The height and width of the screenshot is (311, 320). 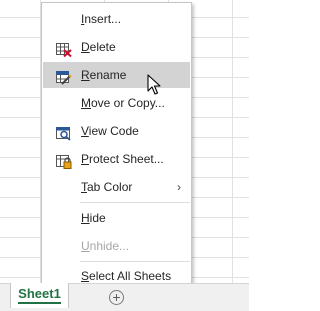 I want to click on submenu-arrow-icon: ›, so click(x=179, y=187).